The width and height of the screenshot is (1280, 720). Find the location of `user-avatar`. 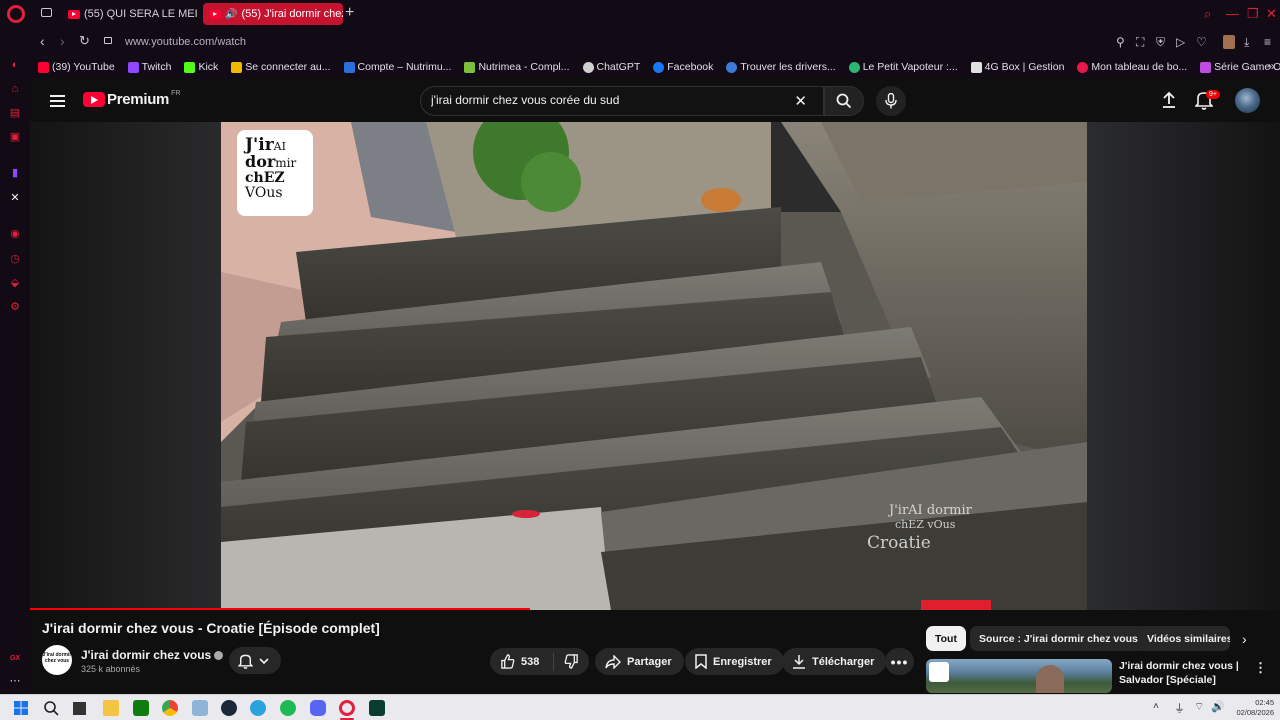

user-avatar is located at coordinates (1247, 100).